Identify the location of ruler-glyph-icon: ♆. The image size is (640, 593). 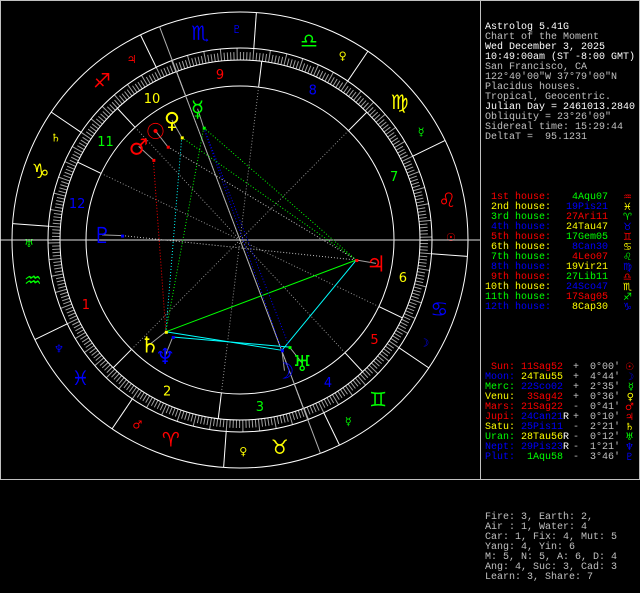
(59, 348).